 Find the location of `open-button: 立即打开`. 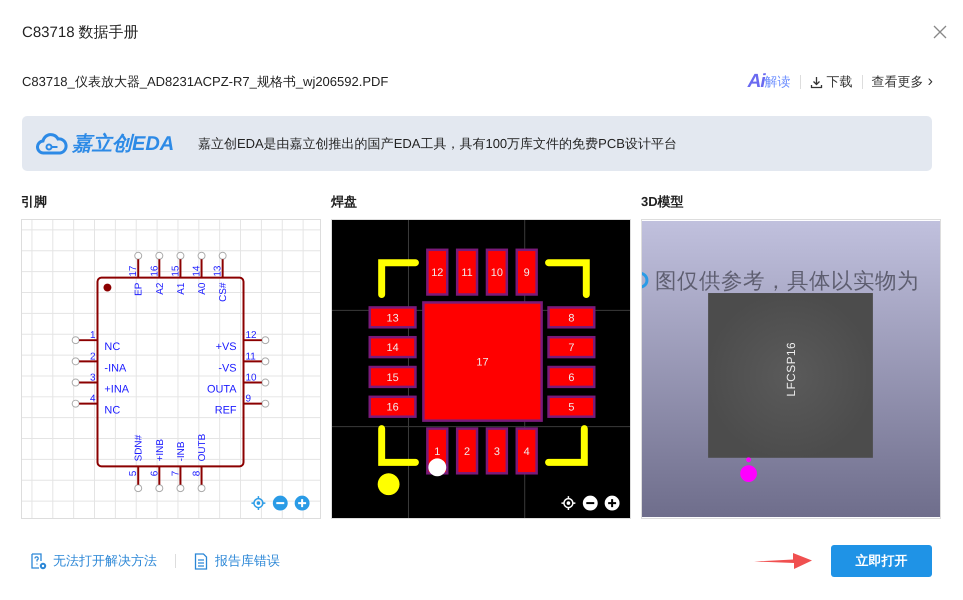

open-button: 立即打开 is located at coordinates (881, 561).